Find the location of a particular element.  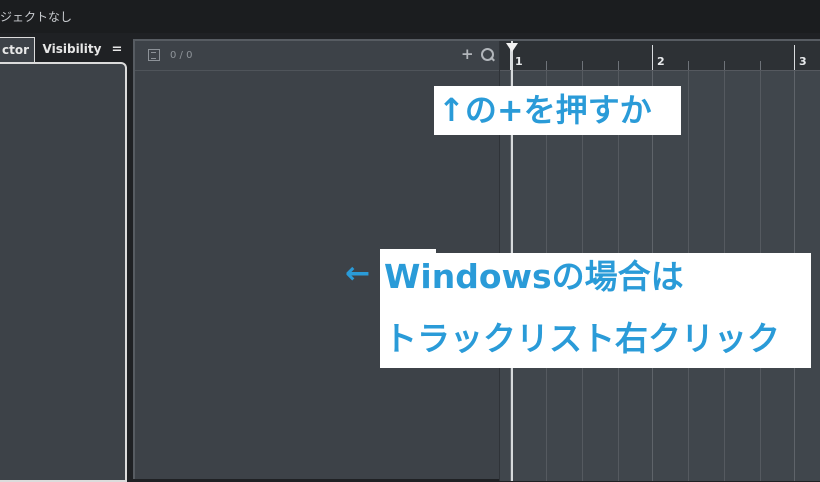

bar-2-label: 2 is located at coordinates (661, 61).